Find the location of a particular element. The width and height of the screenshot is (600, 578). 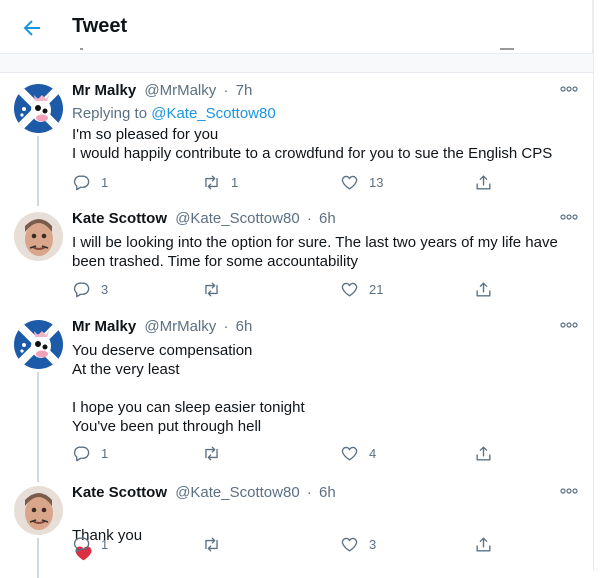

tweet-actions: 3 21 is located at coordinates (292, 290).